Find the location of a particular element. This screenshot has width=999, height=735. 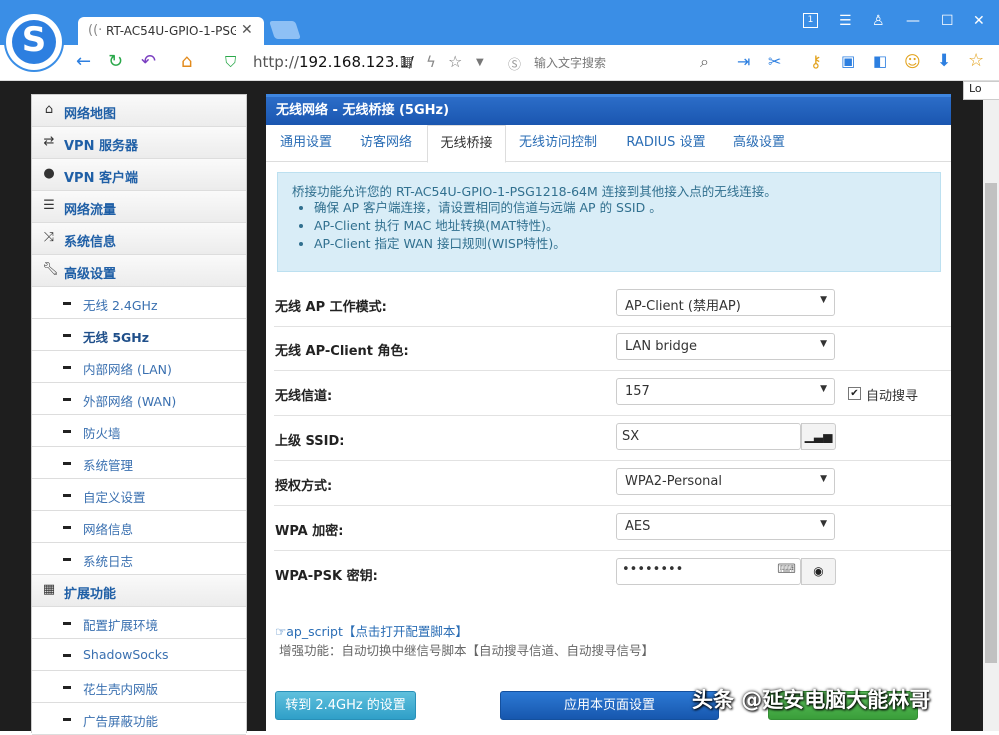

translate-icon: ▣ is located at coordinates (848, 61).